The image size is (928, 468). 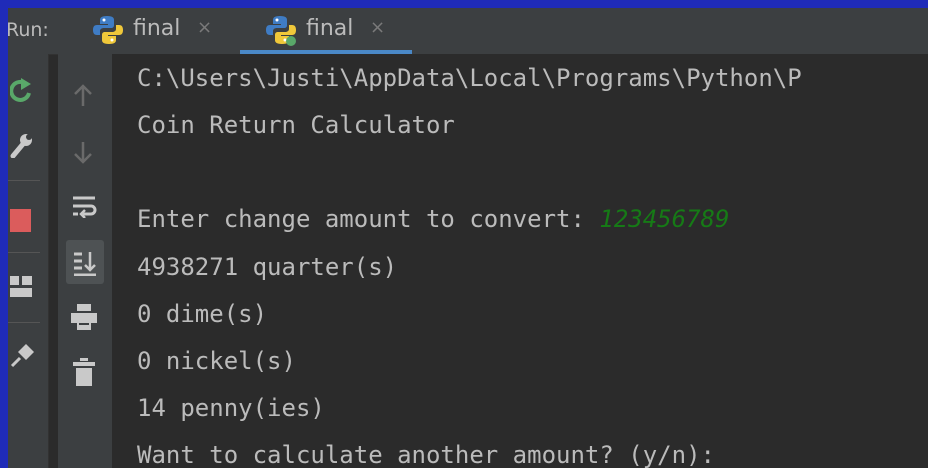 I want to click on console-toolbar, so click(x=85, y=261).